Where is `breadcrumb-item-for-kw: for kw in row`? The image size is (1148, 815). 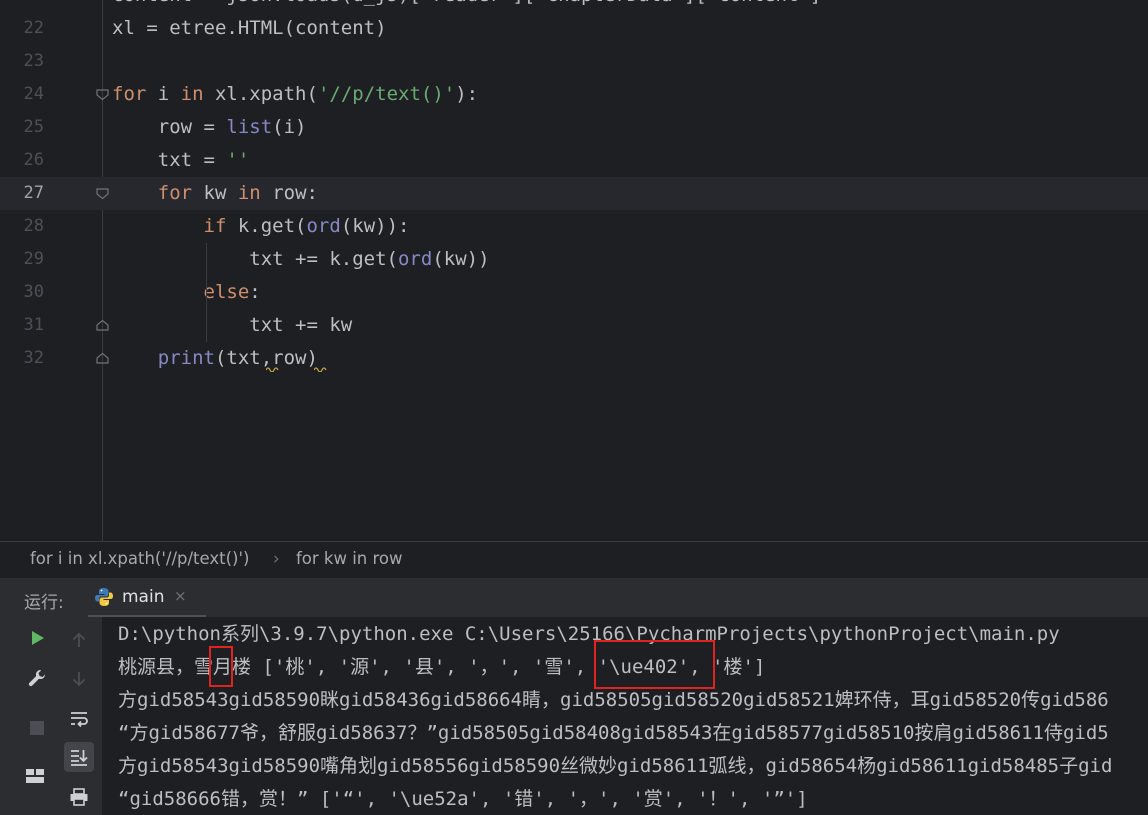
breadcrumb-item-for-kw: for kw in row is located at coordinates (349, 558).